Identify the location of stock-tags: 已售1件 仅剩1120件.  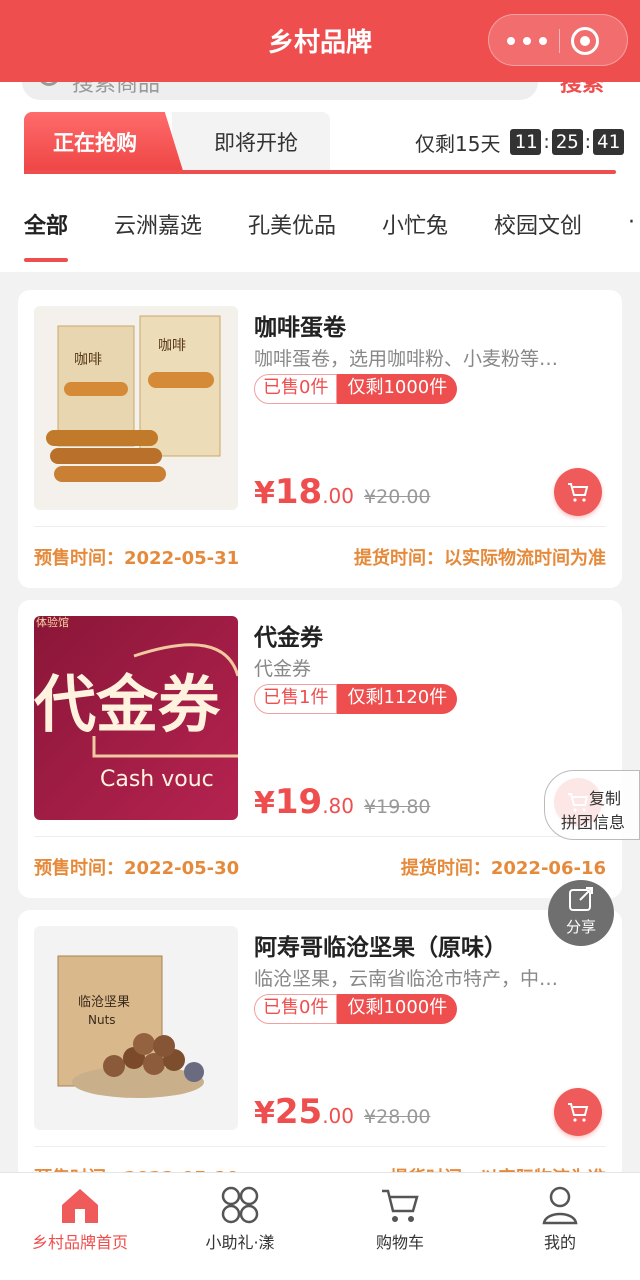
(356, 699).